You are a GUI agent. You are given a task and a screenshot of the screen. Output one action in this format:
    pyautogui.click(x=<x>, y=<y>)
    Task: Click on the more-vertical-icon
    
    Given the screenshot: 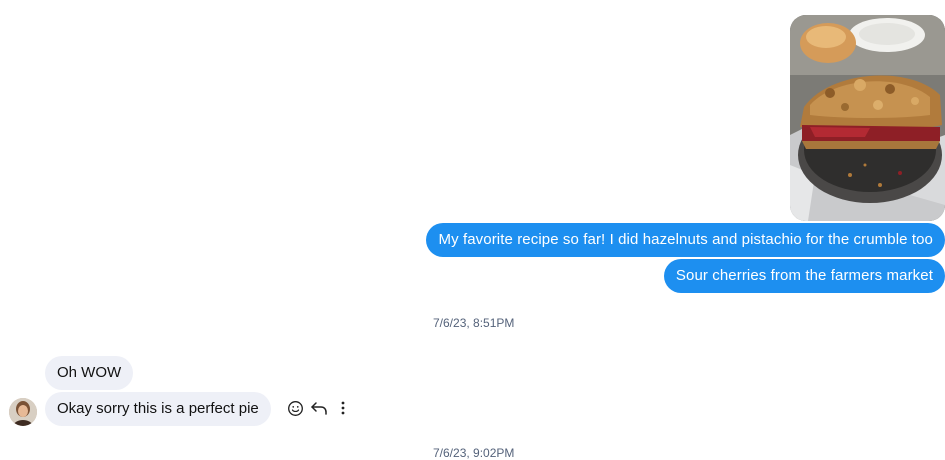 What is the action you would take?
    pyautogui.click(x=343, y=408)
    